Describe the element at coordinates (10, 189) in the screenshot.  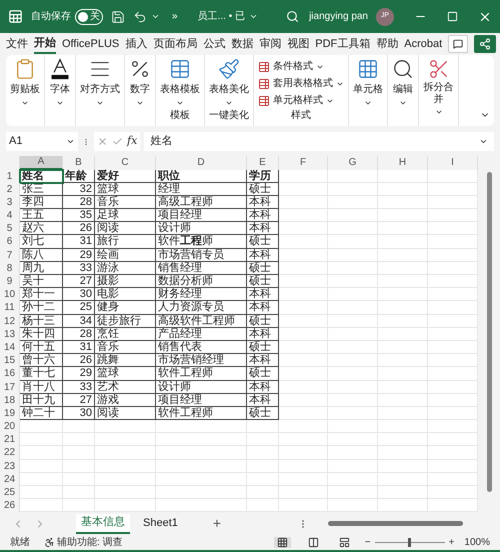
I see `row-number: 2` at that location.